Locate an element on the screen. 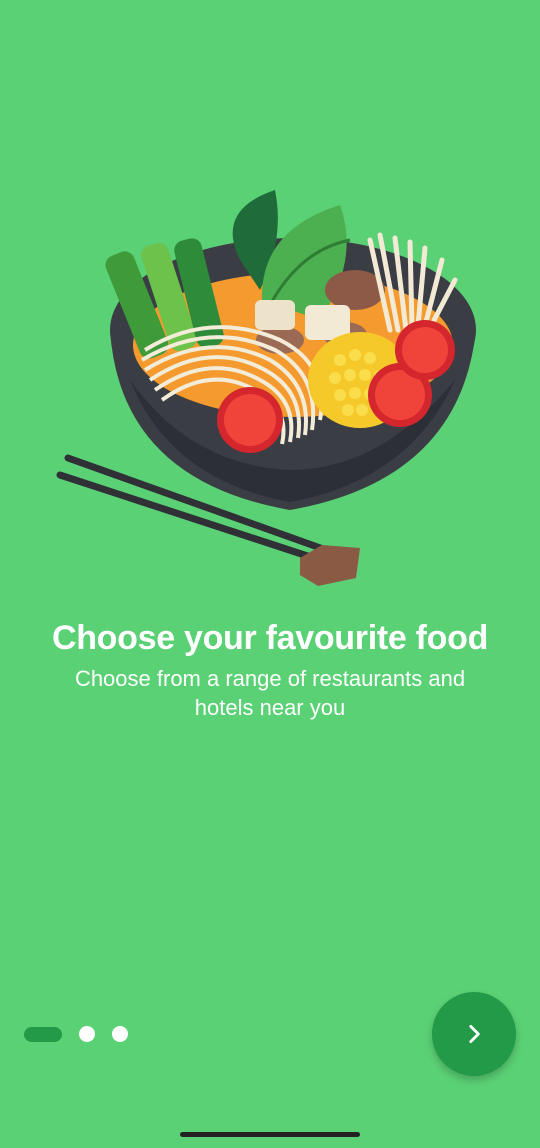  chevron-right-icon is located at coordinates (474, 1034).